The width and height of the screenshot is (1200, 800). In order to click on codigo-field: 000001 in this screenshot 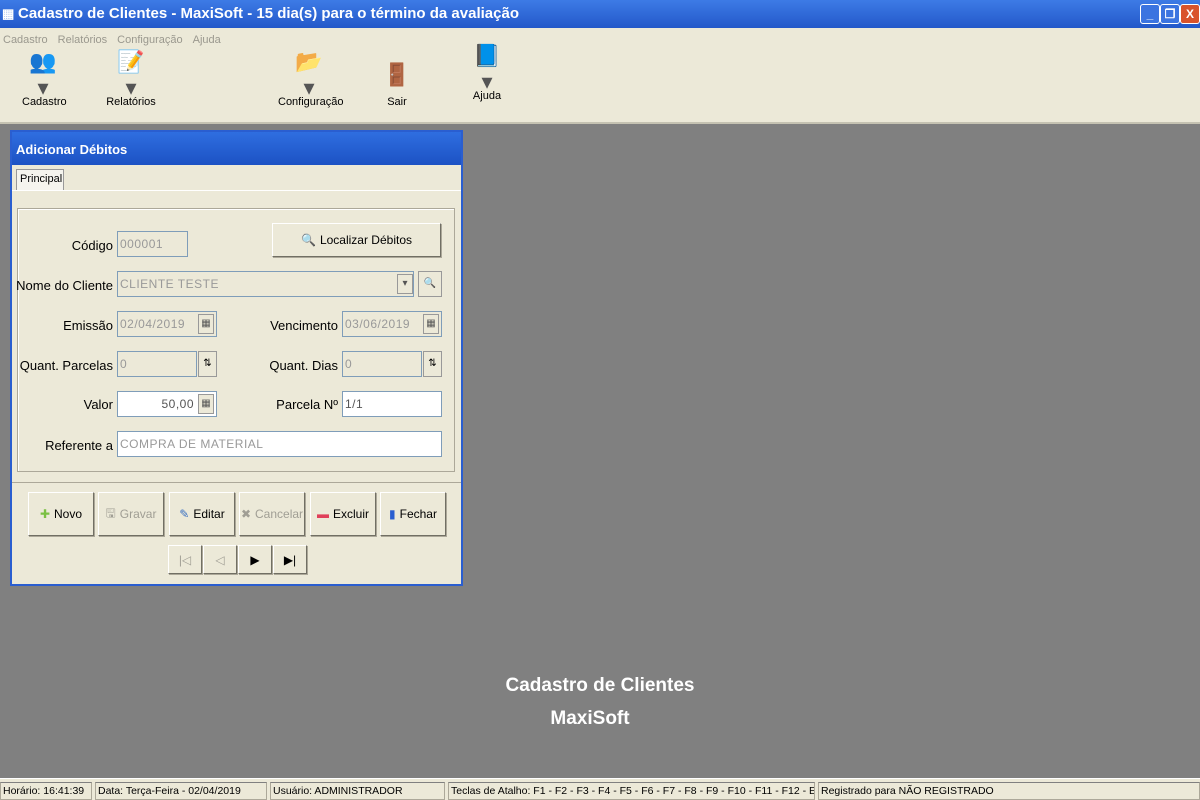, I will do `click(152, 244)`.